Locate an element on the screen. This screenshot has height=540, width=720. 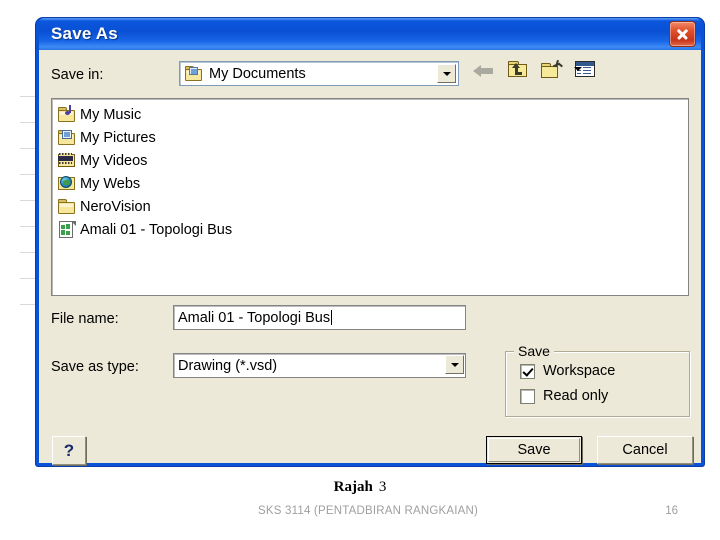
list-item-label: My Webs is located at coordinates (110, 183).